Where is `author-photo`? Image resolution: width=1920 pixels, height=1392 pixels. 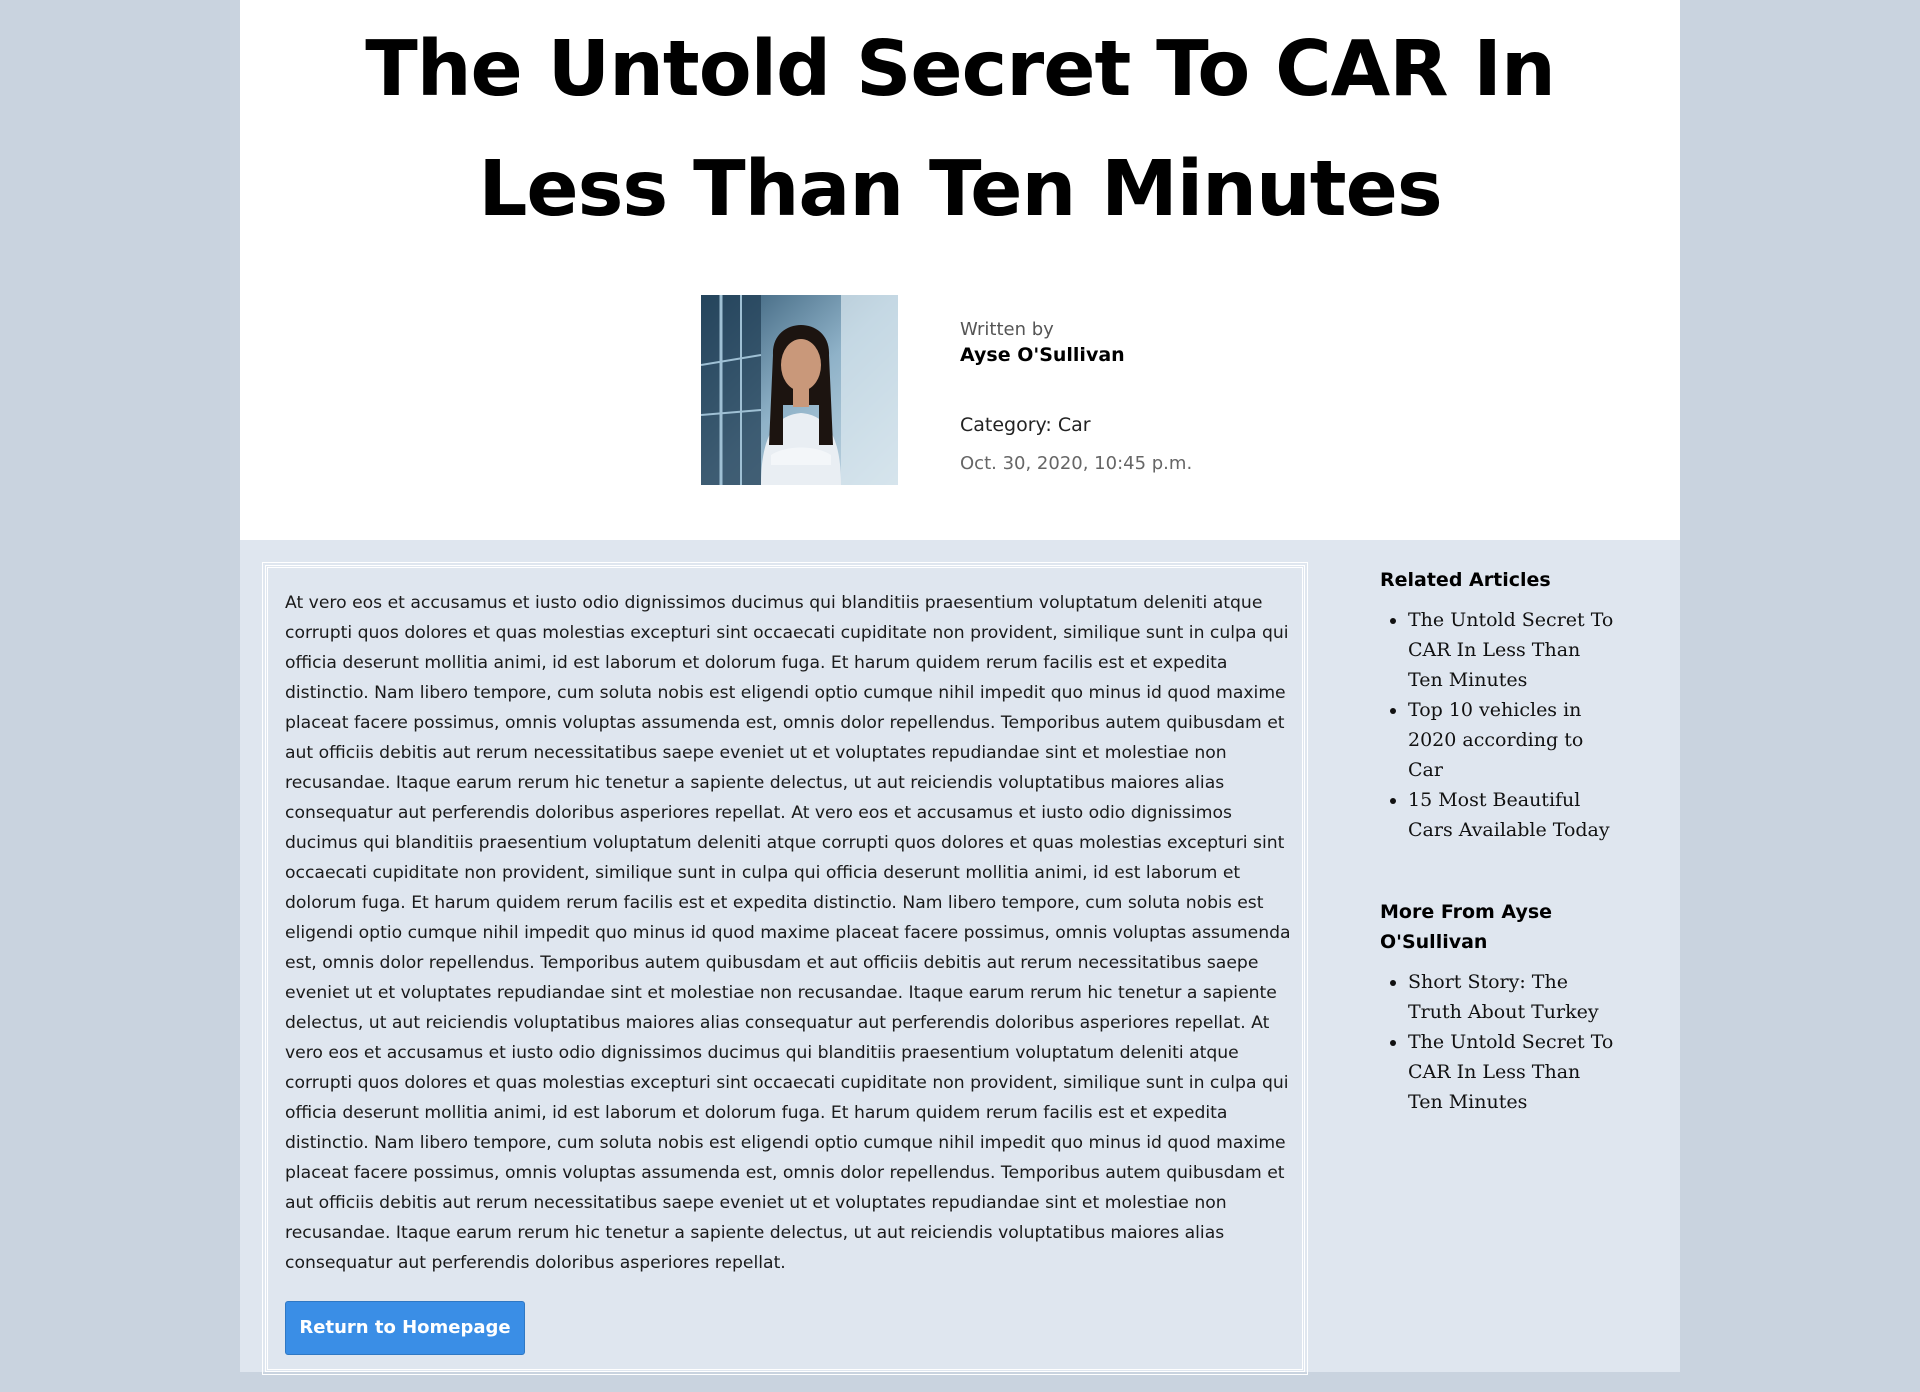 author-photo is located at coordinates (799, 390).